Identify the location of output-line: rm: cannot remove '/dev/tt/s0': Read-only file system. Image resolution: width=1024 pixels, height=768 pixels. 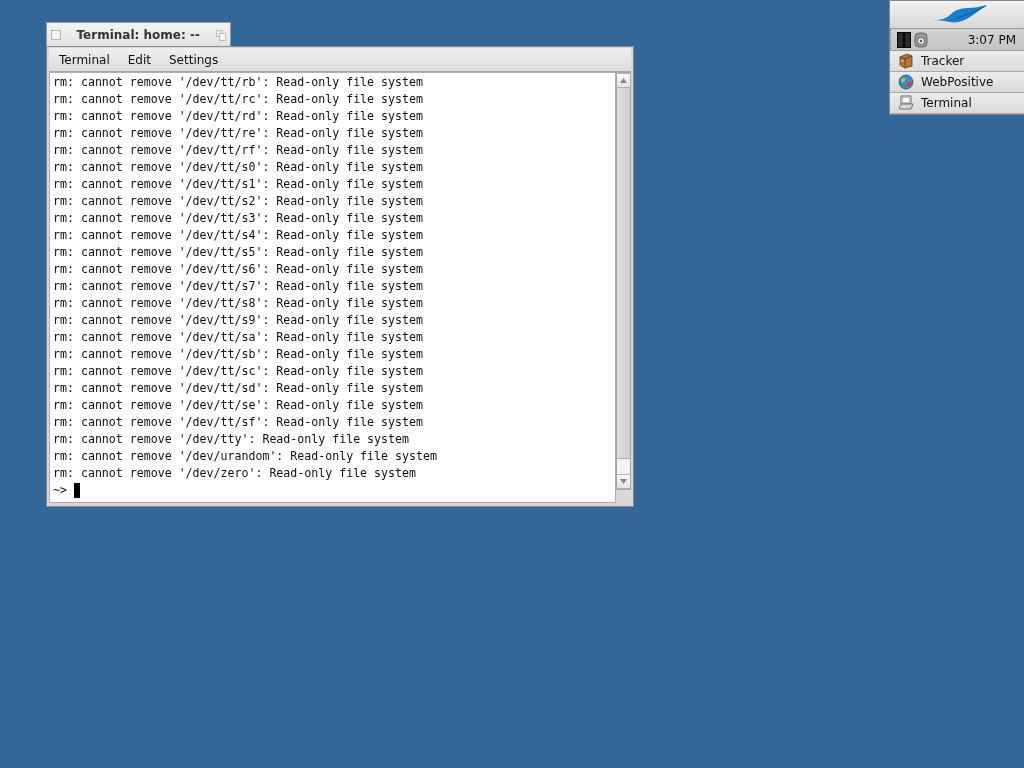
(238, 167).